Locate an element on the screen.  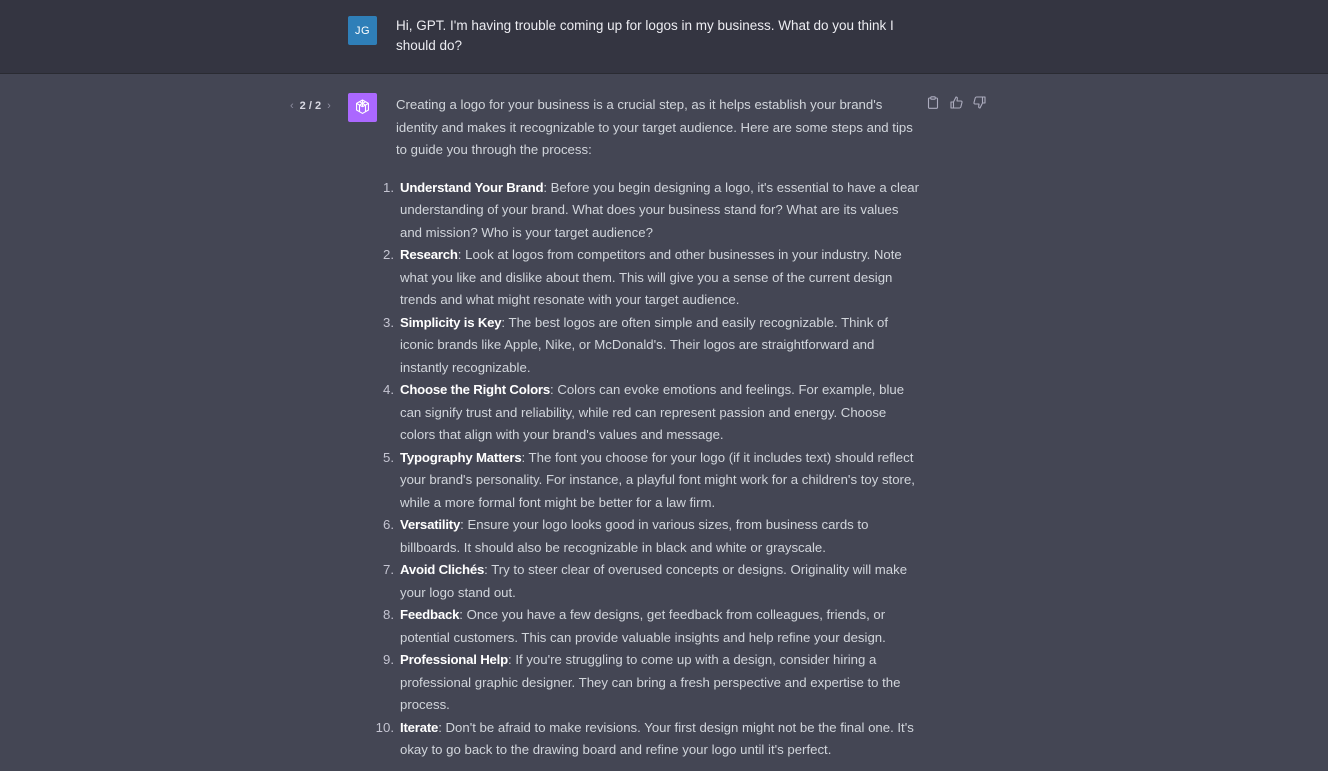
response-count: 2 / 2 is located at coordinates (310, 106).